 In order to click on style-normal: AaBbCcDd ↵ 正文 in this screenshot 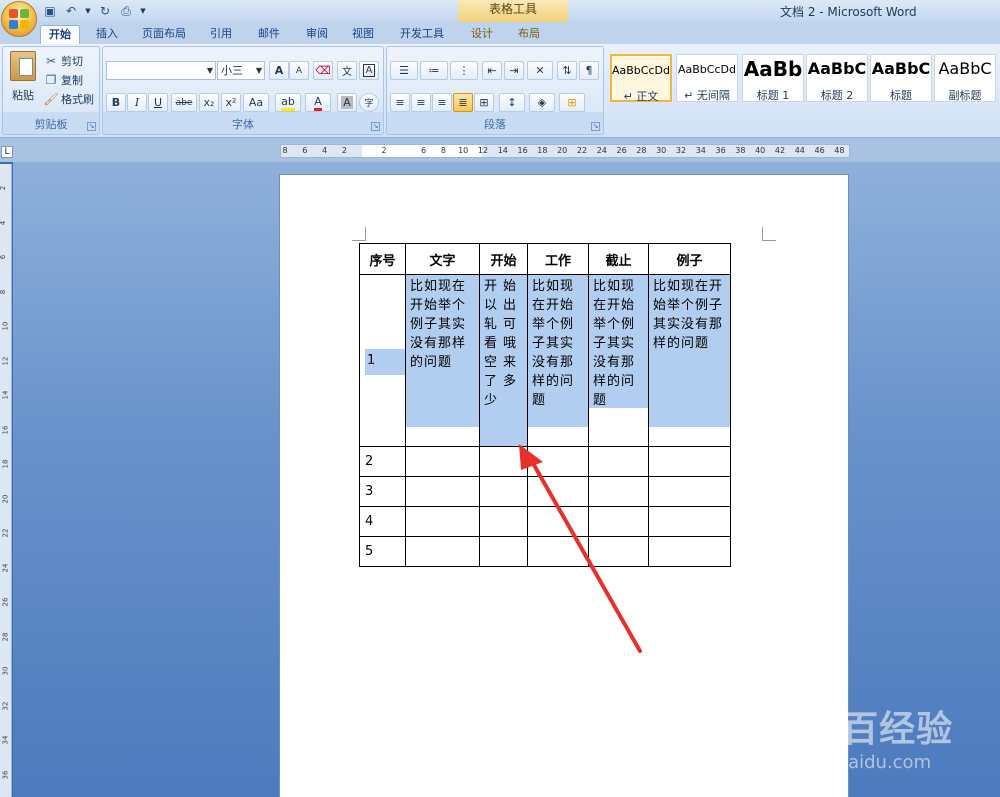, I will do `click(641, 78)`.